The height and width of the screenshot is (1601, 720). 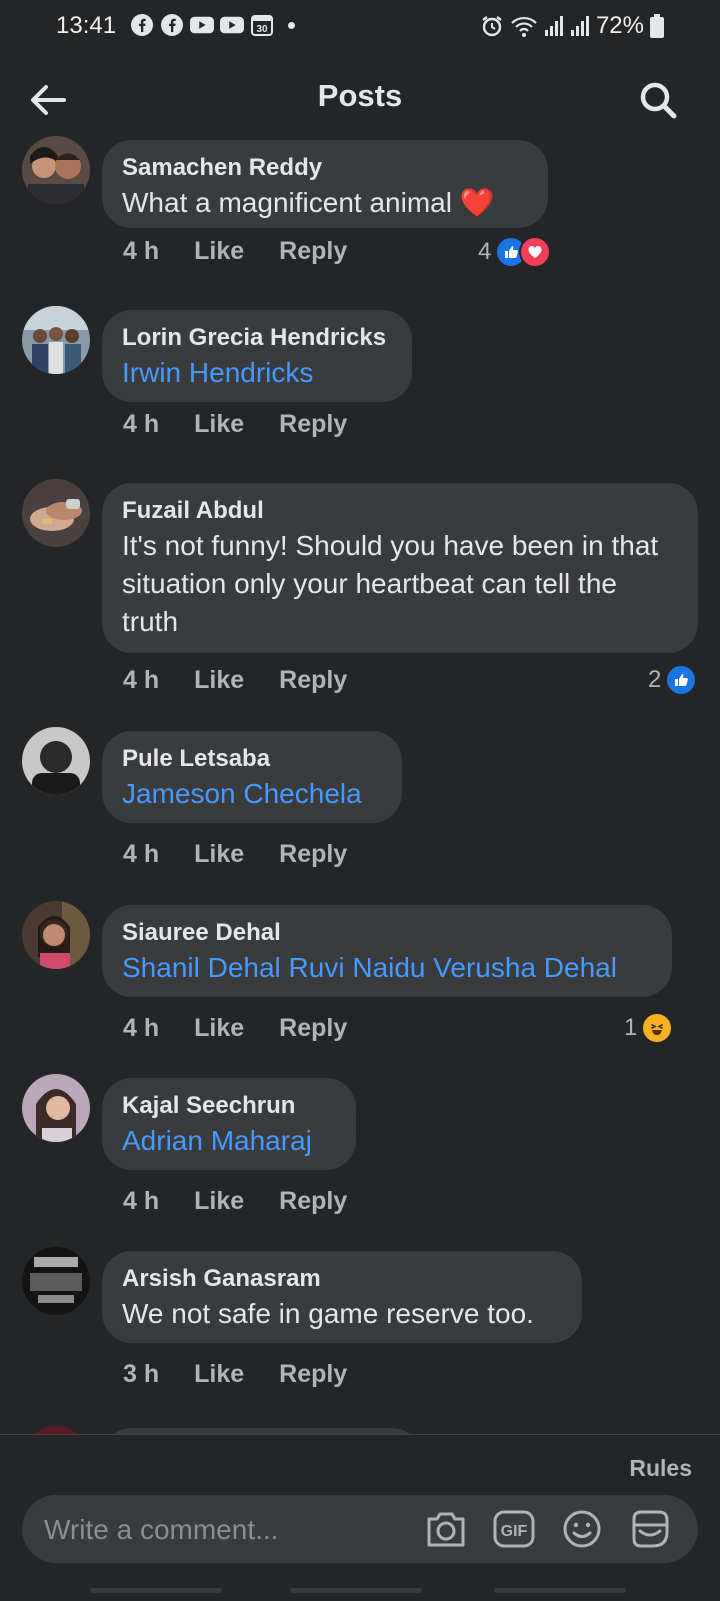 I want to click on comment-box: GIF, so click(x=360, y=1530).